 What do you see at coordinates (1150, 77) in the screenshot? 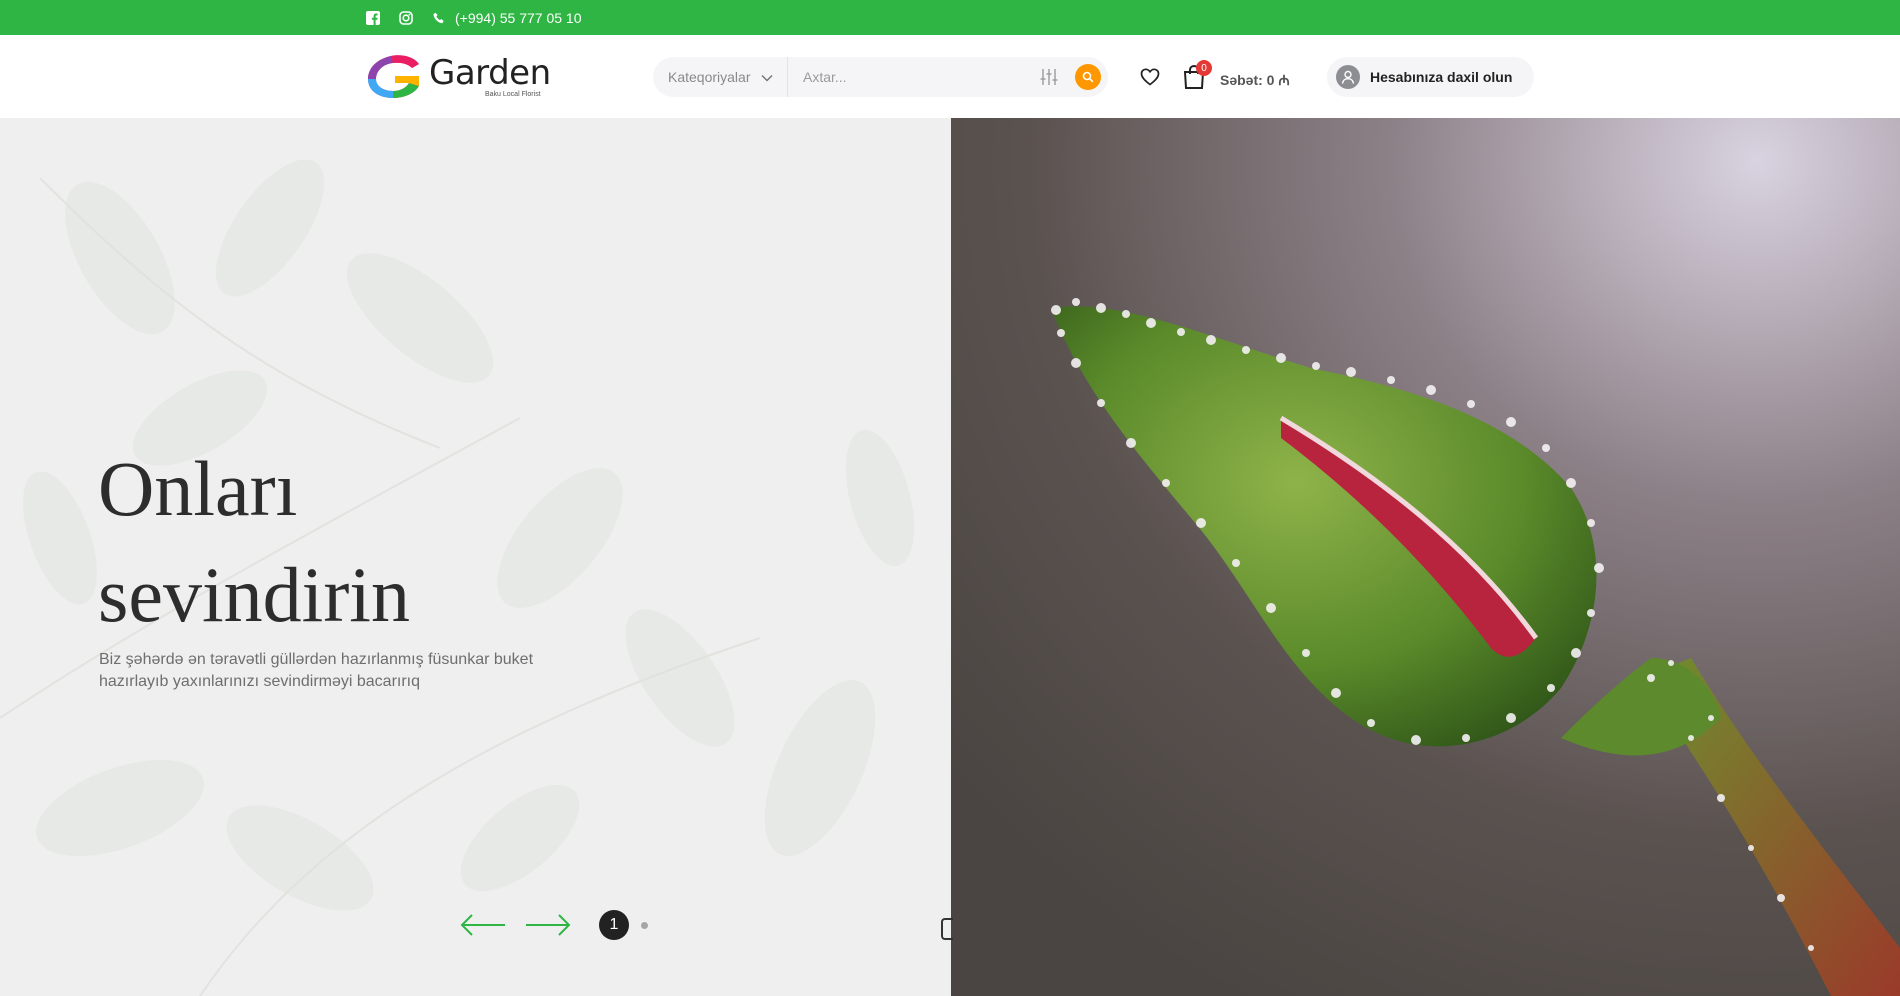
I see `wishlist-heart-icon` at bounding box center [1150, 77].